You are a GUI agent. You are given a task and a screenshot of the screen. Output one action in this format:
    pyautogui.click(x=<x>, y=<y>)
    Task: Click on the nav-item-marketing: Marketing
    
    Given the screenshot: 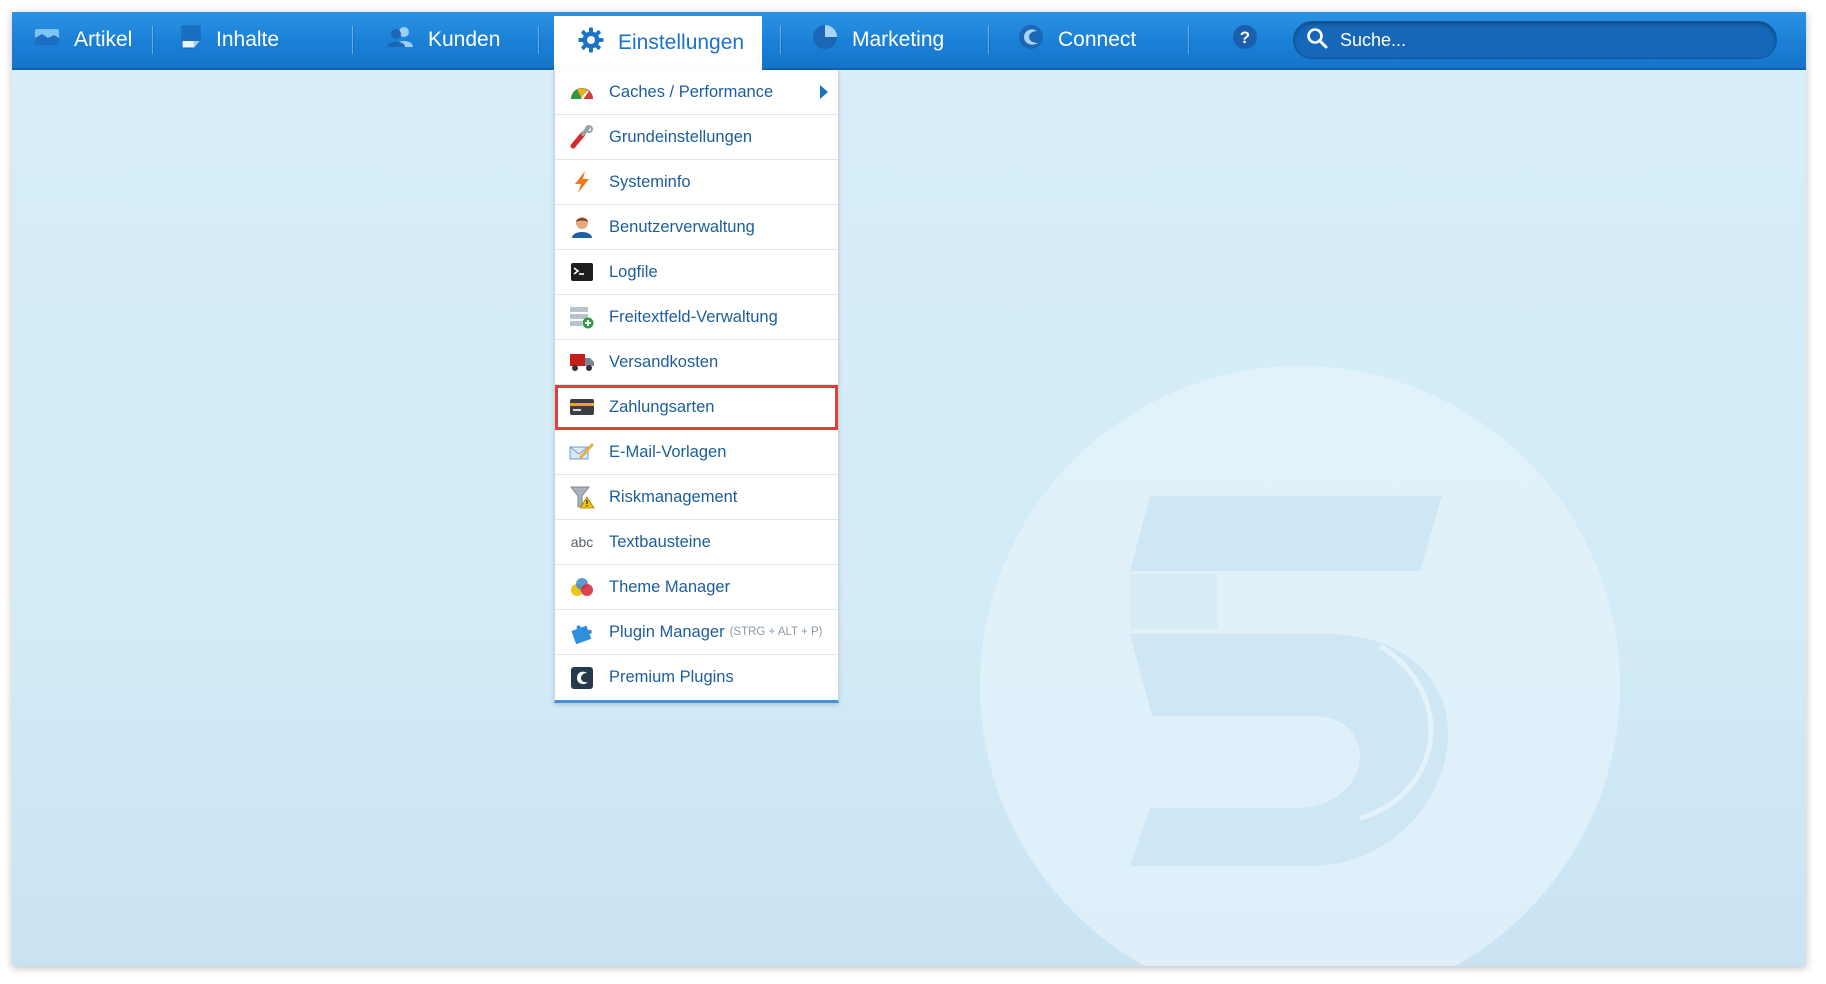 What is the action you would take?
    pyautogui.click(x=878, y=40)
    